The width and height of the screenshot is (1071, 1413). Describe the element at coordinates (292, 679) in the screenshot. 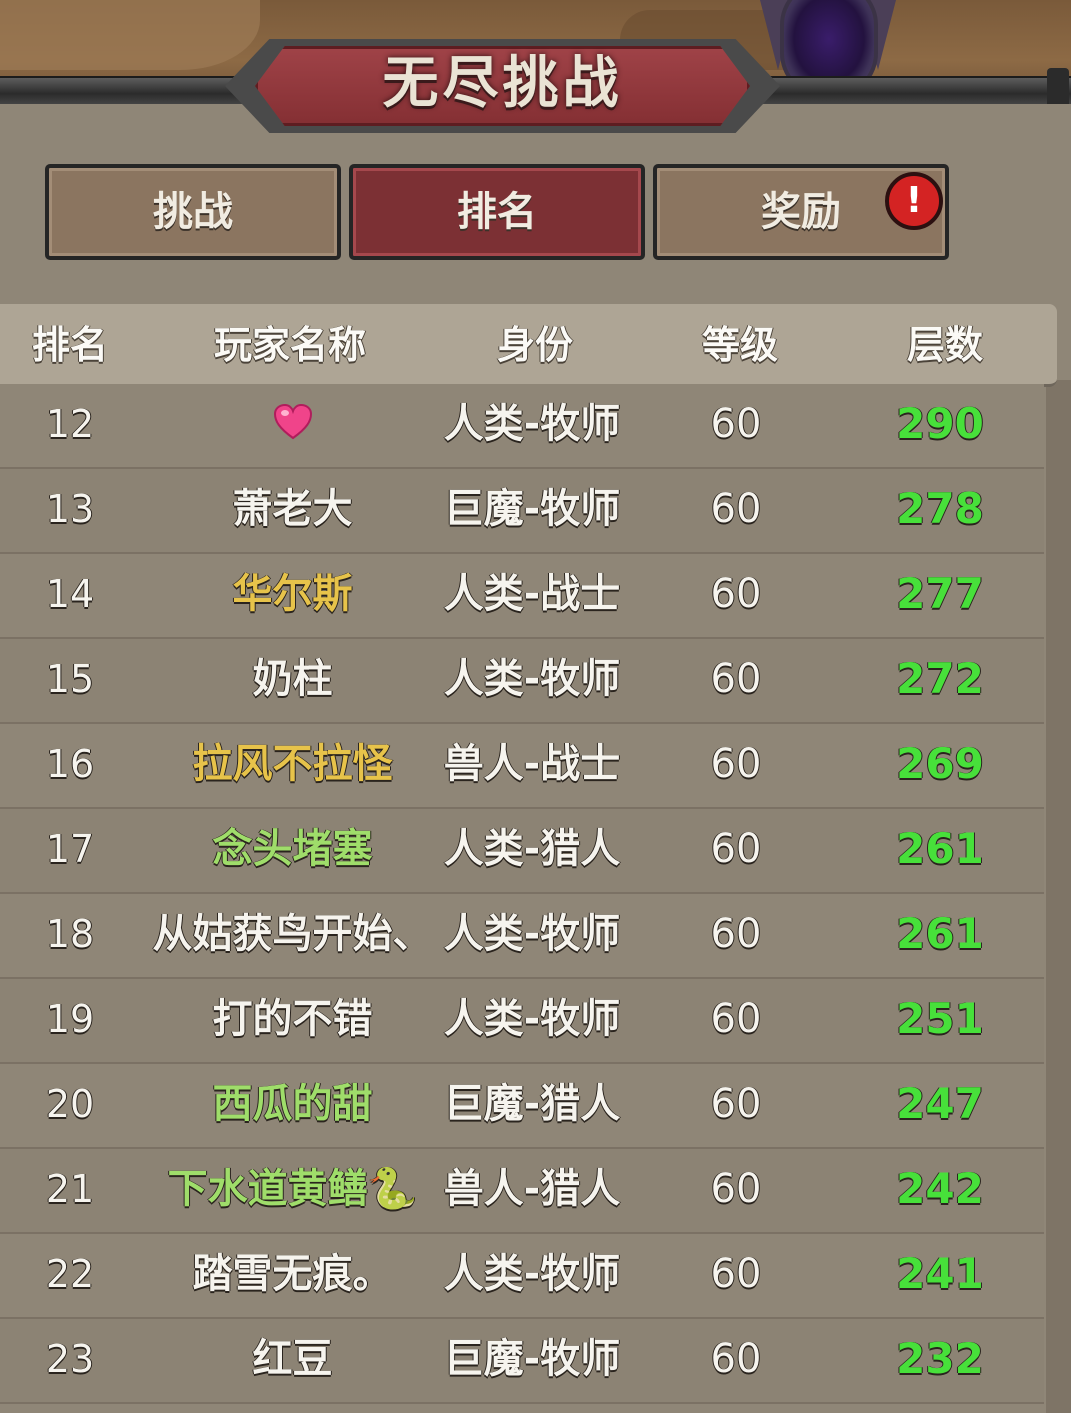

I see `player-name-cell: 奶柱` at that location.